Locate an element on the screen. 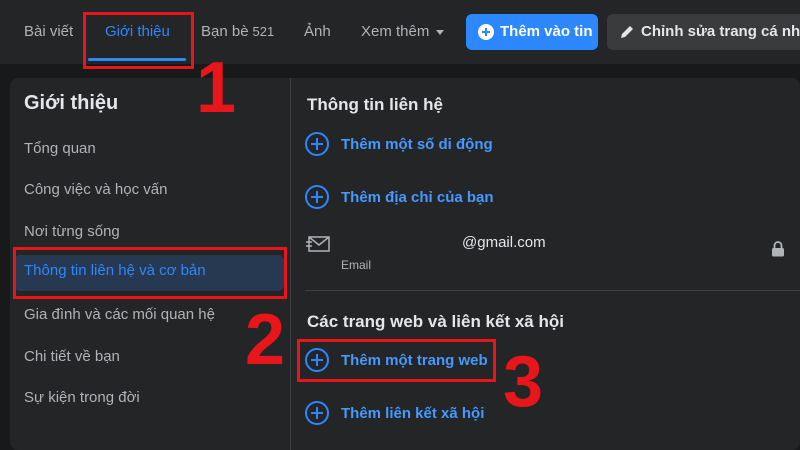 The height and width of the screenshot is (450, 800). email-type-label: Email is located at coordinates (356, 265).